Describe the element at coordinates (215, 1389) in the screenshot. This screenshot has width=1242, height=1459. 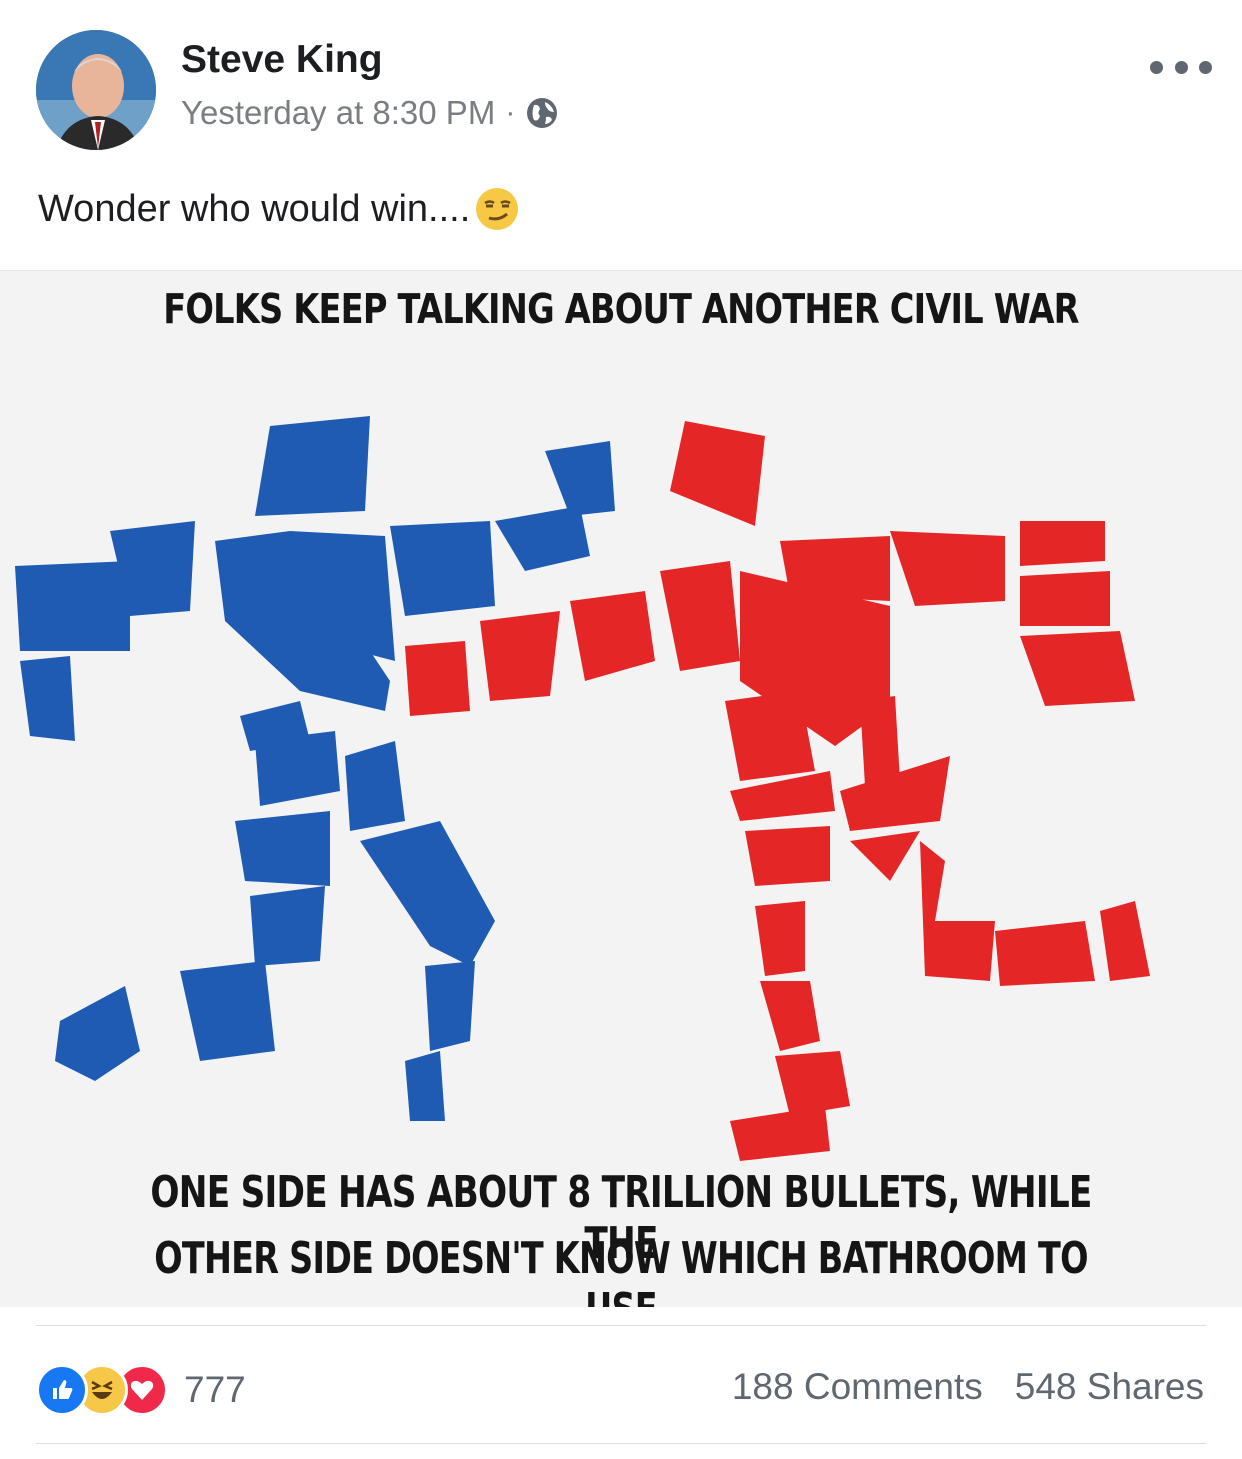
I see `reaction-count: 777` at that location.